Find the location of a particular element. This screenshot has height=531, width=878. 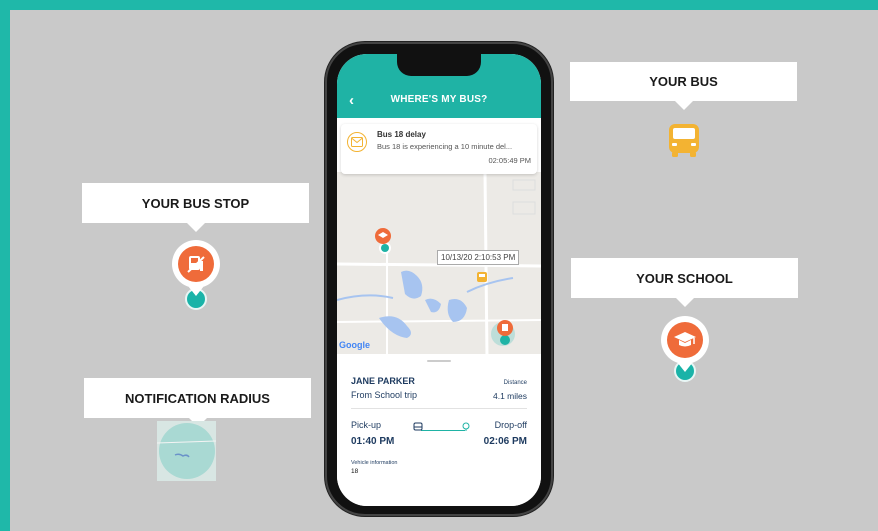

notification-radius-map is located at coordinates (186, 451).